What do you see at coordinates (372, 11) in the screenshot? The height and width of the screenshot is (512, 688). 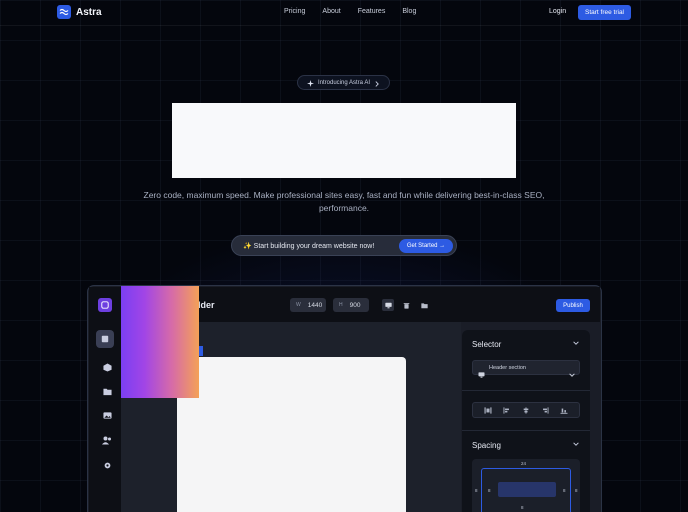 I see `nav-link-features: Features` at bounding box center [372, 11].